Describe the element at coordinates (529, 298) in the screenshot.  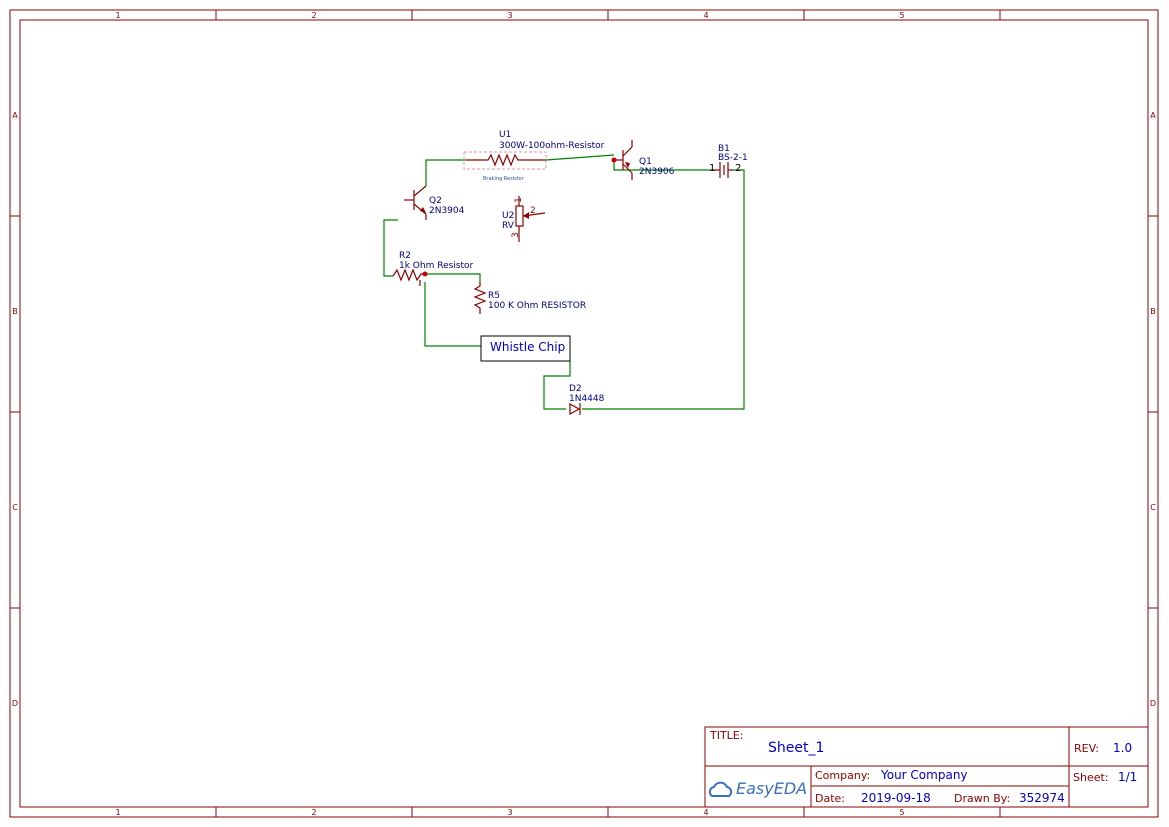
I see `r5-resistor: R5 100 K Ohm RESISTOR` at that location.